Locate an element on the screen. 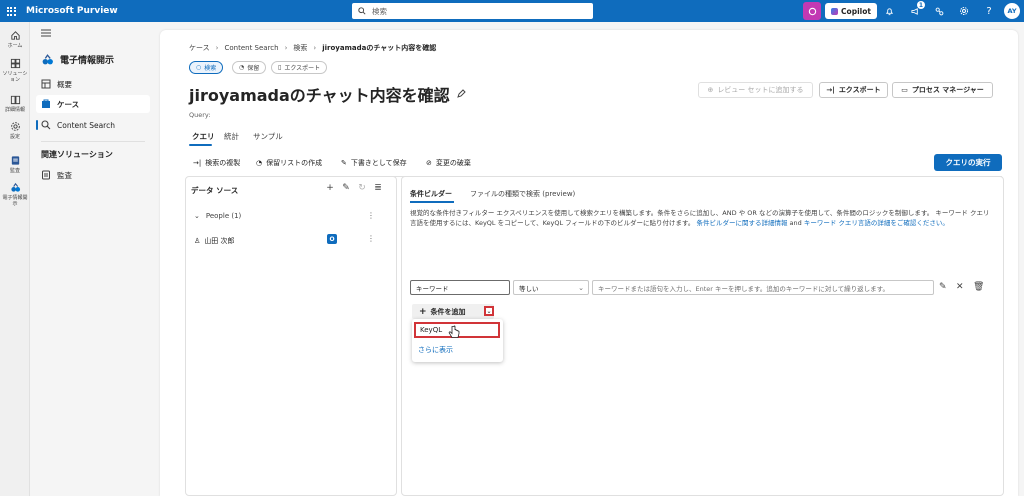  tab-statistics: 統計 is located at coordinates (231, 136).